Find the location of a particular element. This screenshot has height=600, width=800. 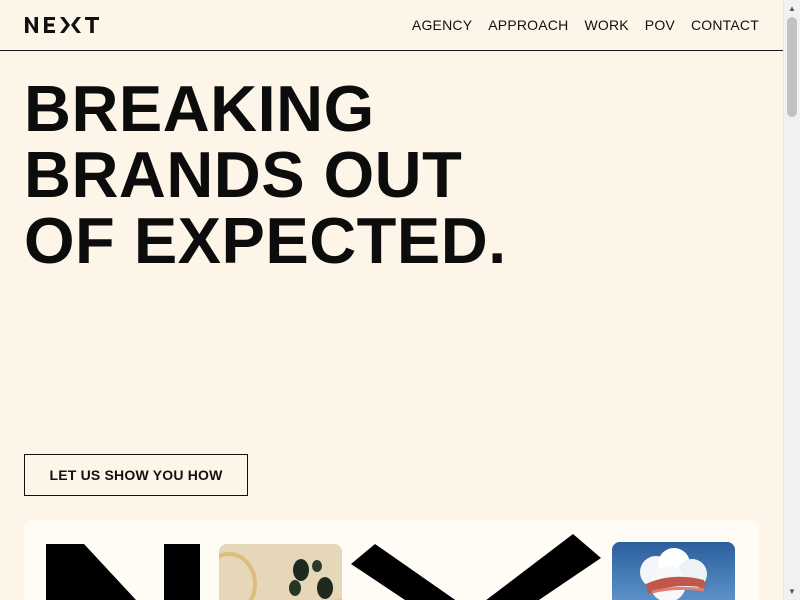

photo-card-food is located at coordinates (280, 572).